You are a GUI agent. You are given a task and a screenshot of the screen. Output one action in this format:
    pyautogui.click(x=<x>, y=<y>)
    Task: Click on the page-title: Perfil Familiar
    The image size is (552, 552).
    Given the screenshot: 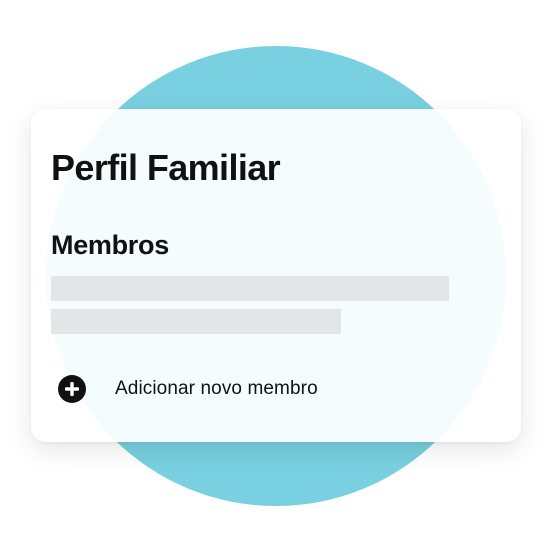 What is the action you would take?
    pyautogui.click(x=166, y=167)
    